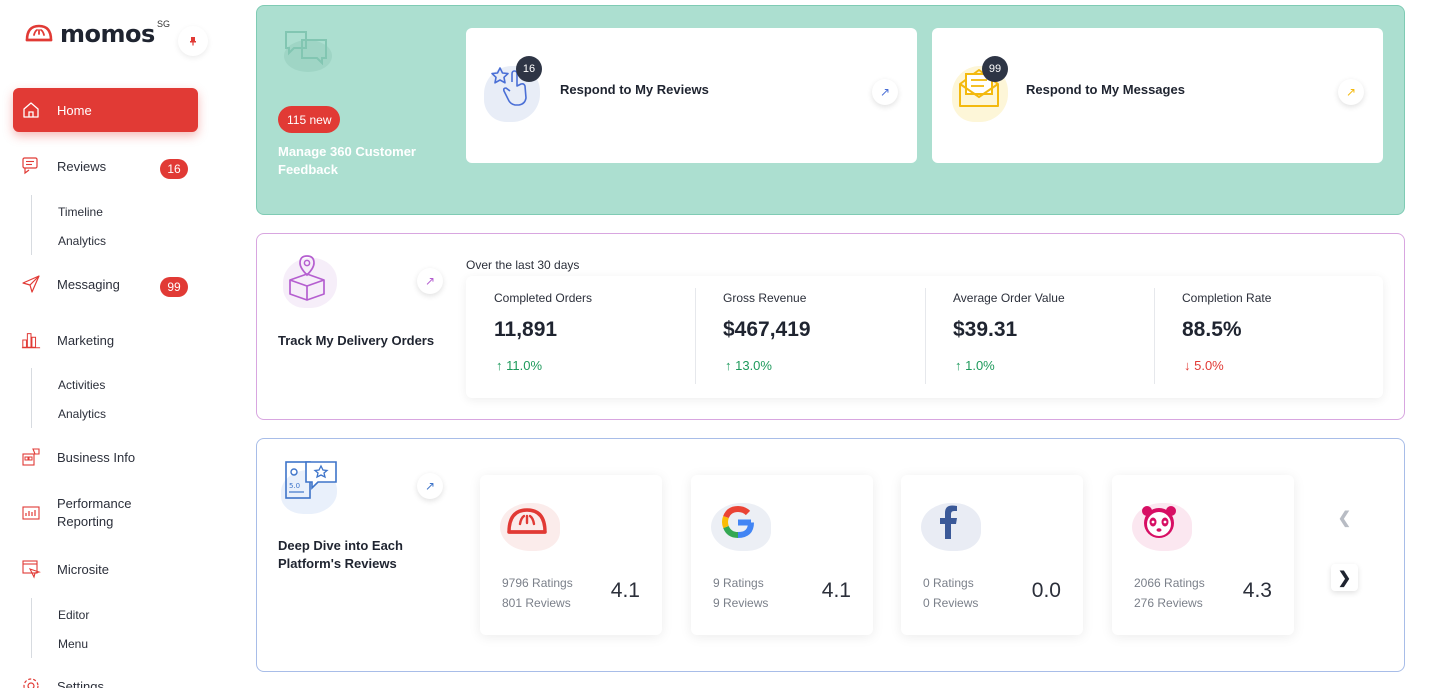 Image resolution: width=1440 pixels, height=688 pixels. Describe the element at coordinates (31, 110) in the screenshot. I see `home-icon` at that location.